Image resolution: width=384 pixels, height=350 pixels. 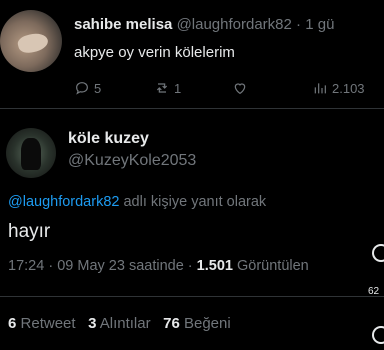 I want to click on tweet-text: hayır, so click(x=29, y=231).